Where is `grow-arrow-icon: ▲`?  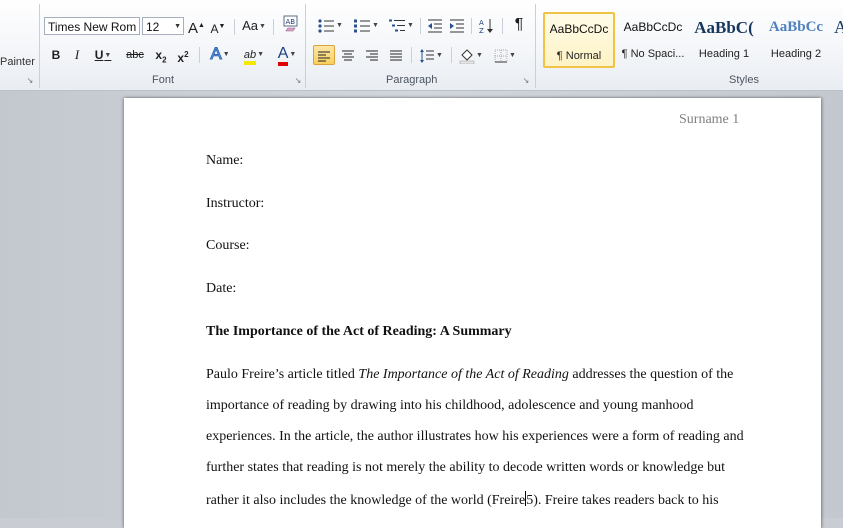 grow-arrow-icon: ▲ is located at coordinates (201, 25).